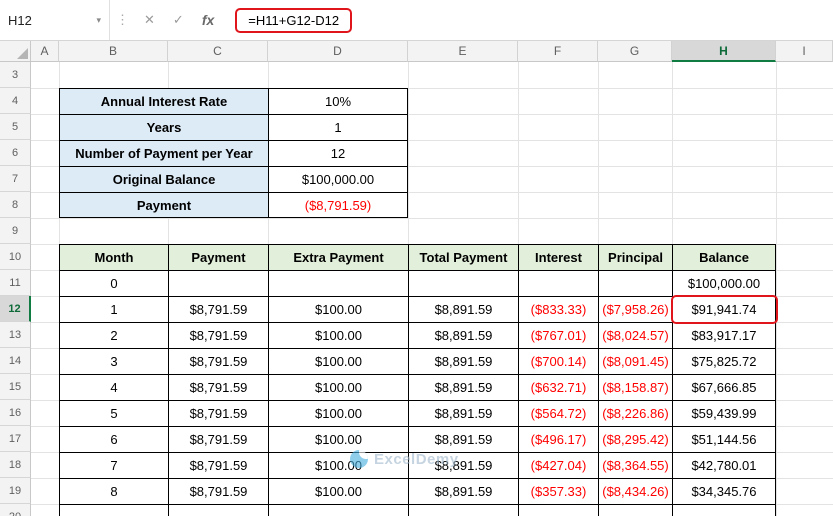 The height and width of the screenshot is (516, 833). What do you see at coordinates (98, 20) in the screenshot?
I see `name-box-dropdown-icon: ▾` at bounding box center [98, 20].